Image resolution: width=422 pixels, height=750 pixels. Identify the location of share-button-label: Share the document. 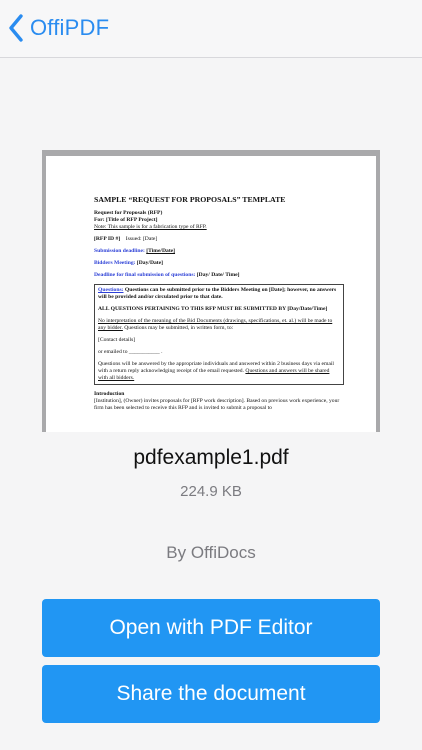
(211, 693).